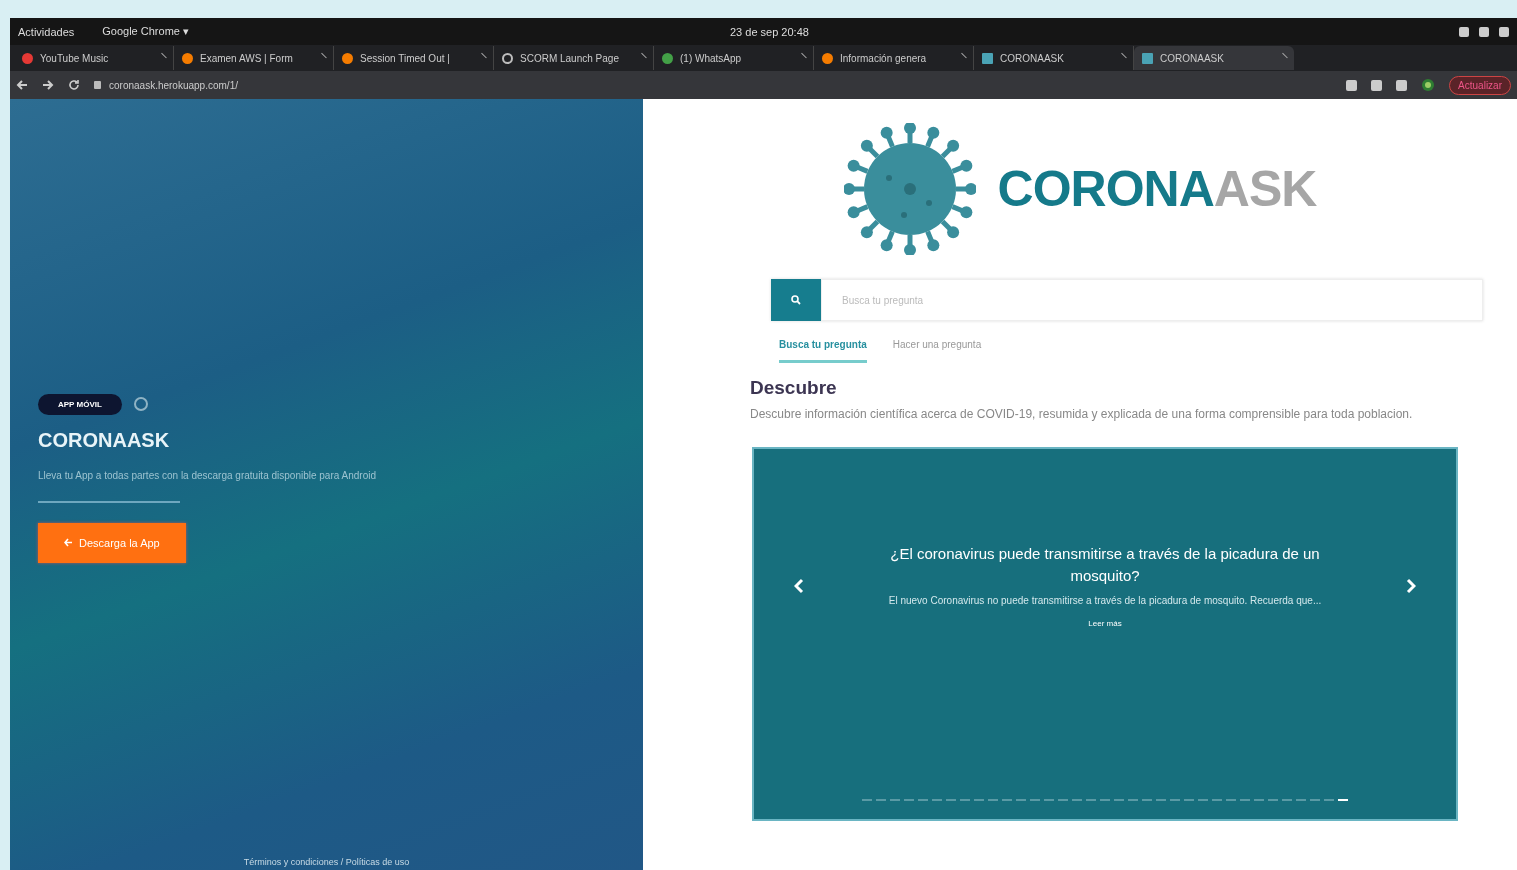 The width and height of the screenshot is (1517, 870). What do you see at coordinates (48, 85) in the screenshot?
I see `forward-icon` at bounding box center [48, 85].